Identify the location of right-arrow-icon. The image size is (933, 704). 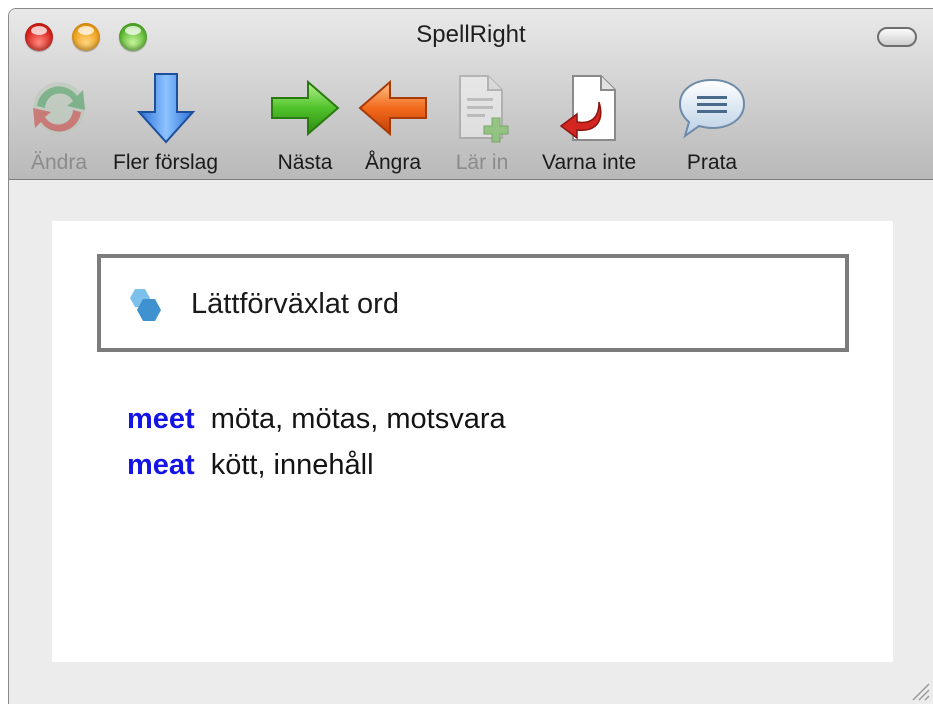
(305, 108).